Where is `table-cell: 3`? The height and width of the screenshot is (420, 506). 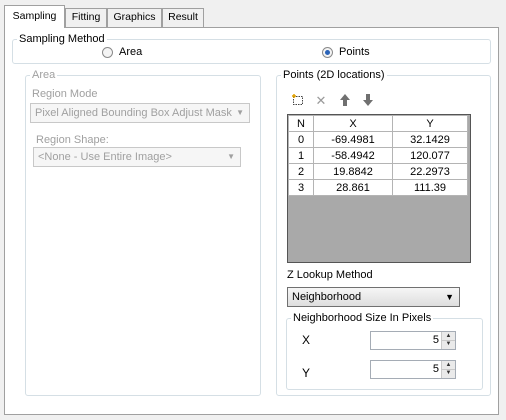 table-cell: 3 is located at coordinates (301, 187).